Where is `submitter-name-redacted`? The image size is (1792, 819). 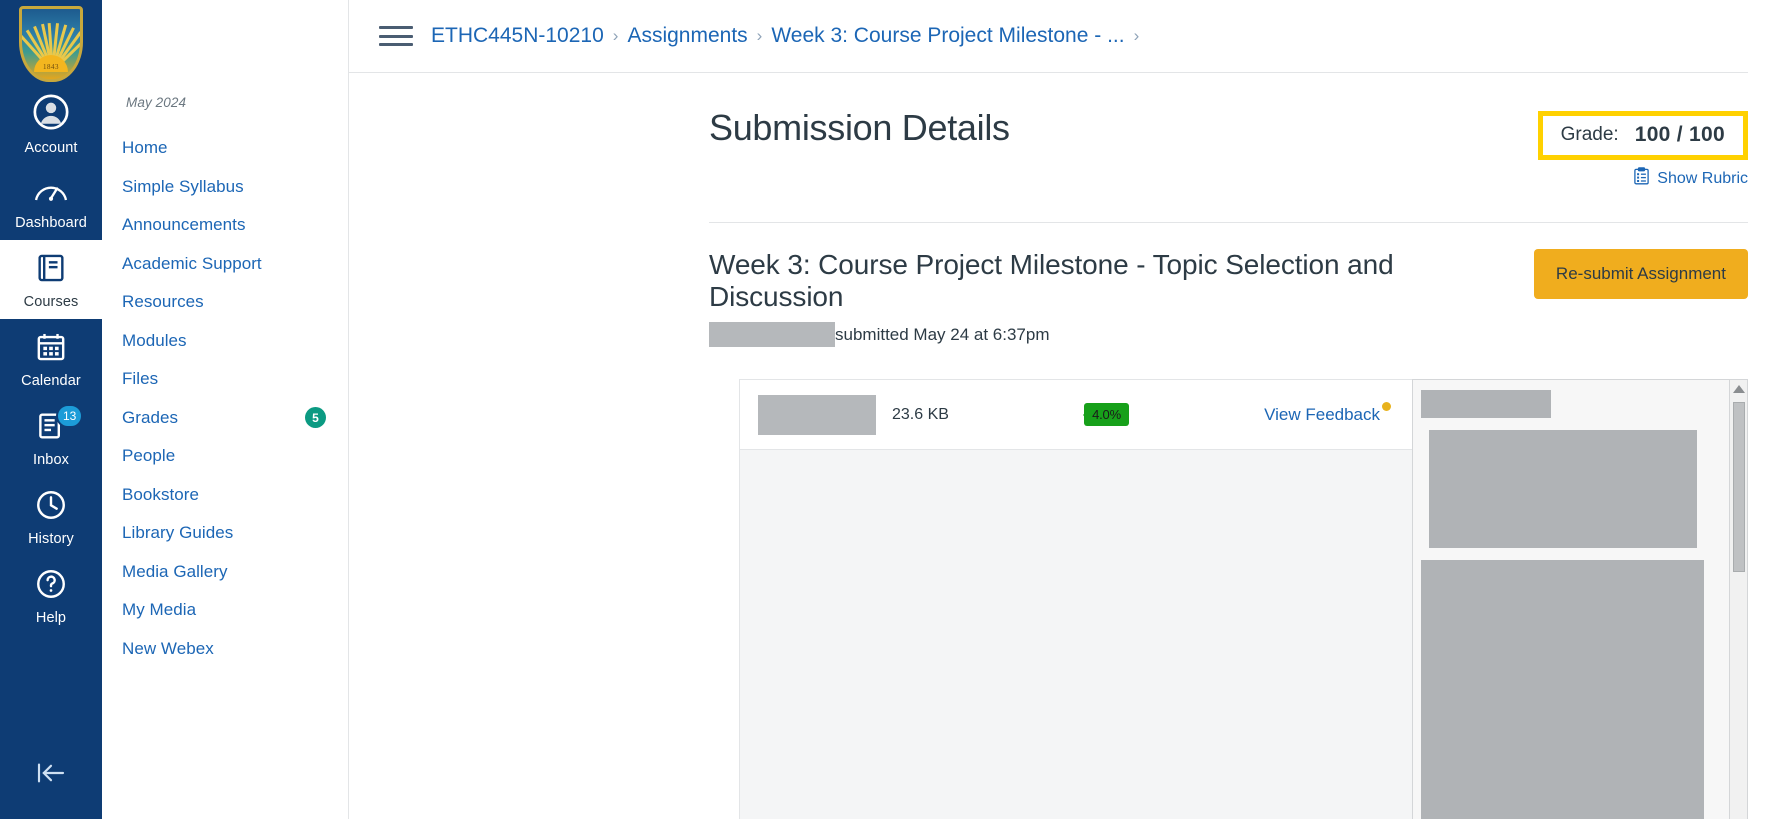 submitter-name-redacted is located at coordinates (772, 334).